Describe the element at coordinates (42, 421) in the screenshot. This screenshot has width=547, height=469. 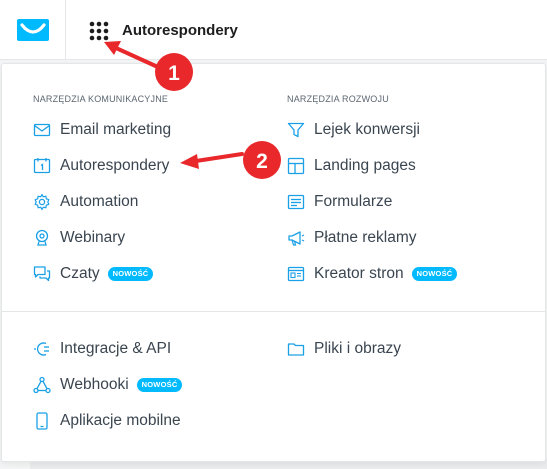
I see `smartphone-icon` at that location.